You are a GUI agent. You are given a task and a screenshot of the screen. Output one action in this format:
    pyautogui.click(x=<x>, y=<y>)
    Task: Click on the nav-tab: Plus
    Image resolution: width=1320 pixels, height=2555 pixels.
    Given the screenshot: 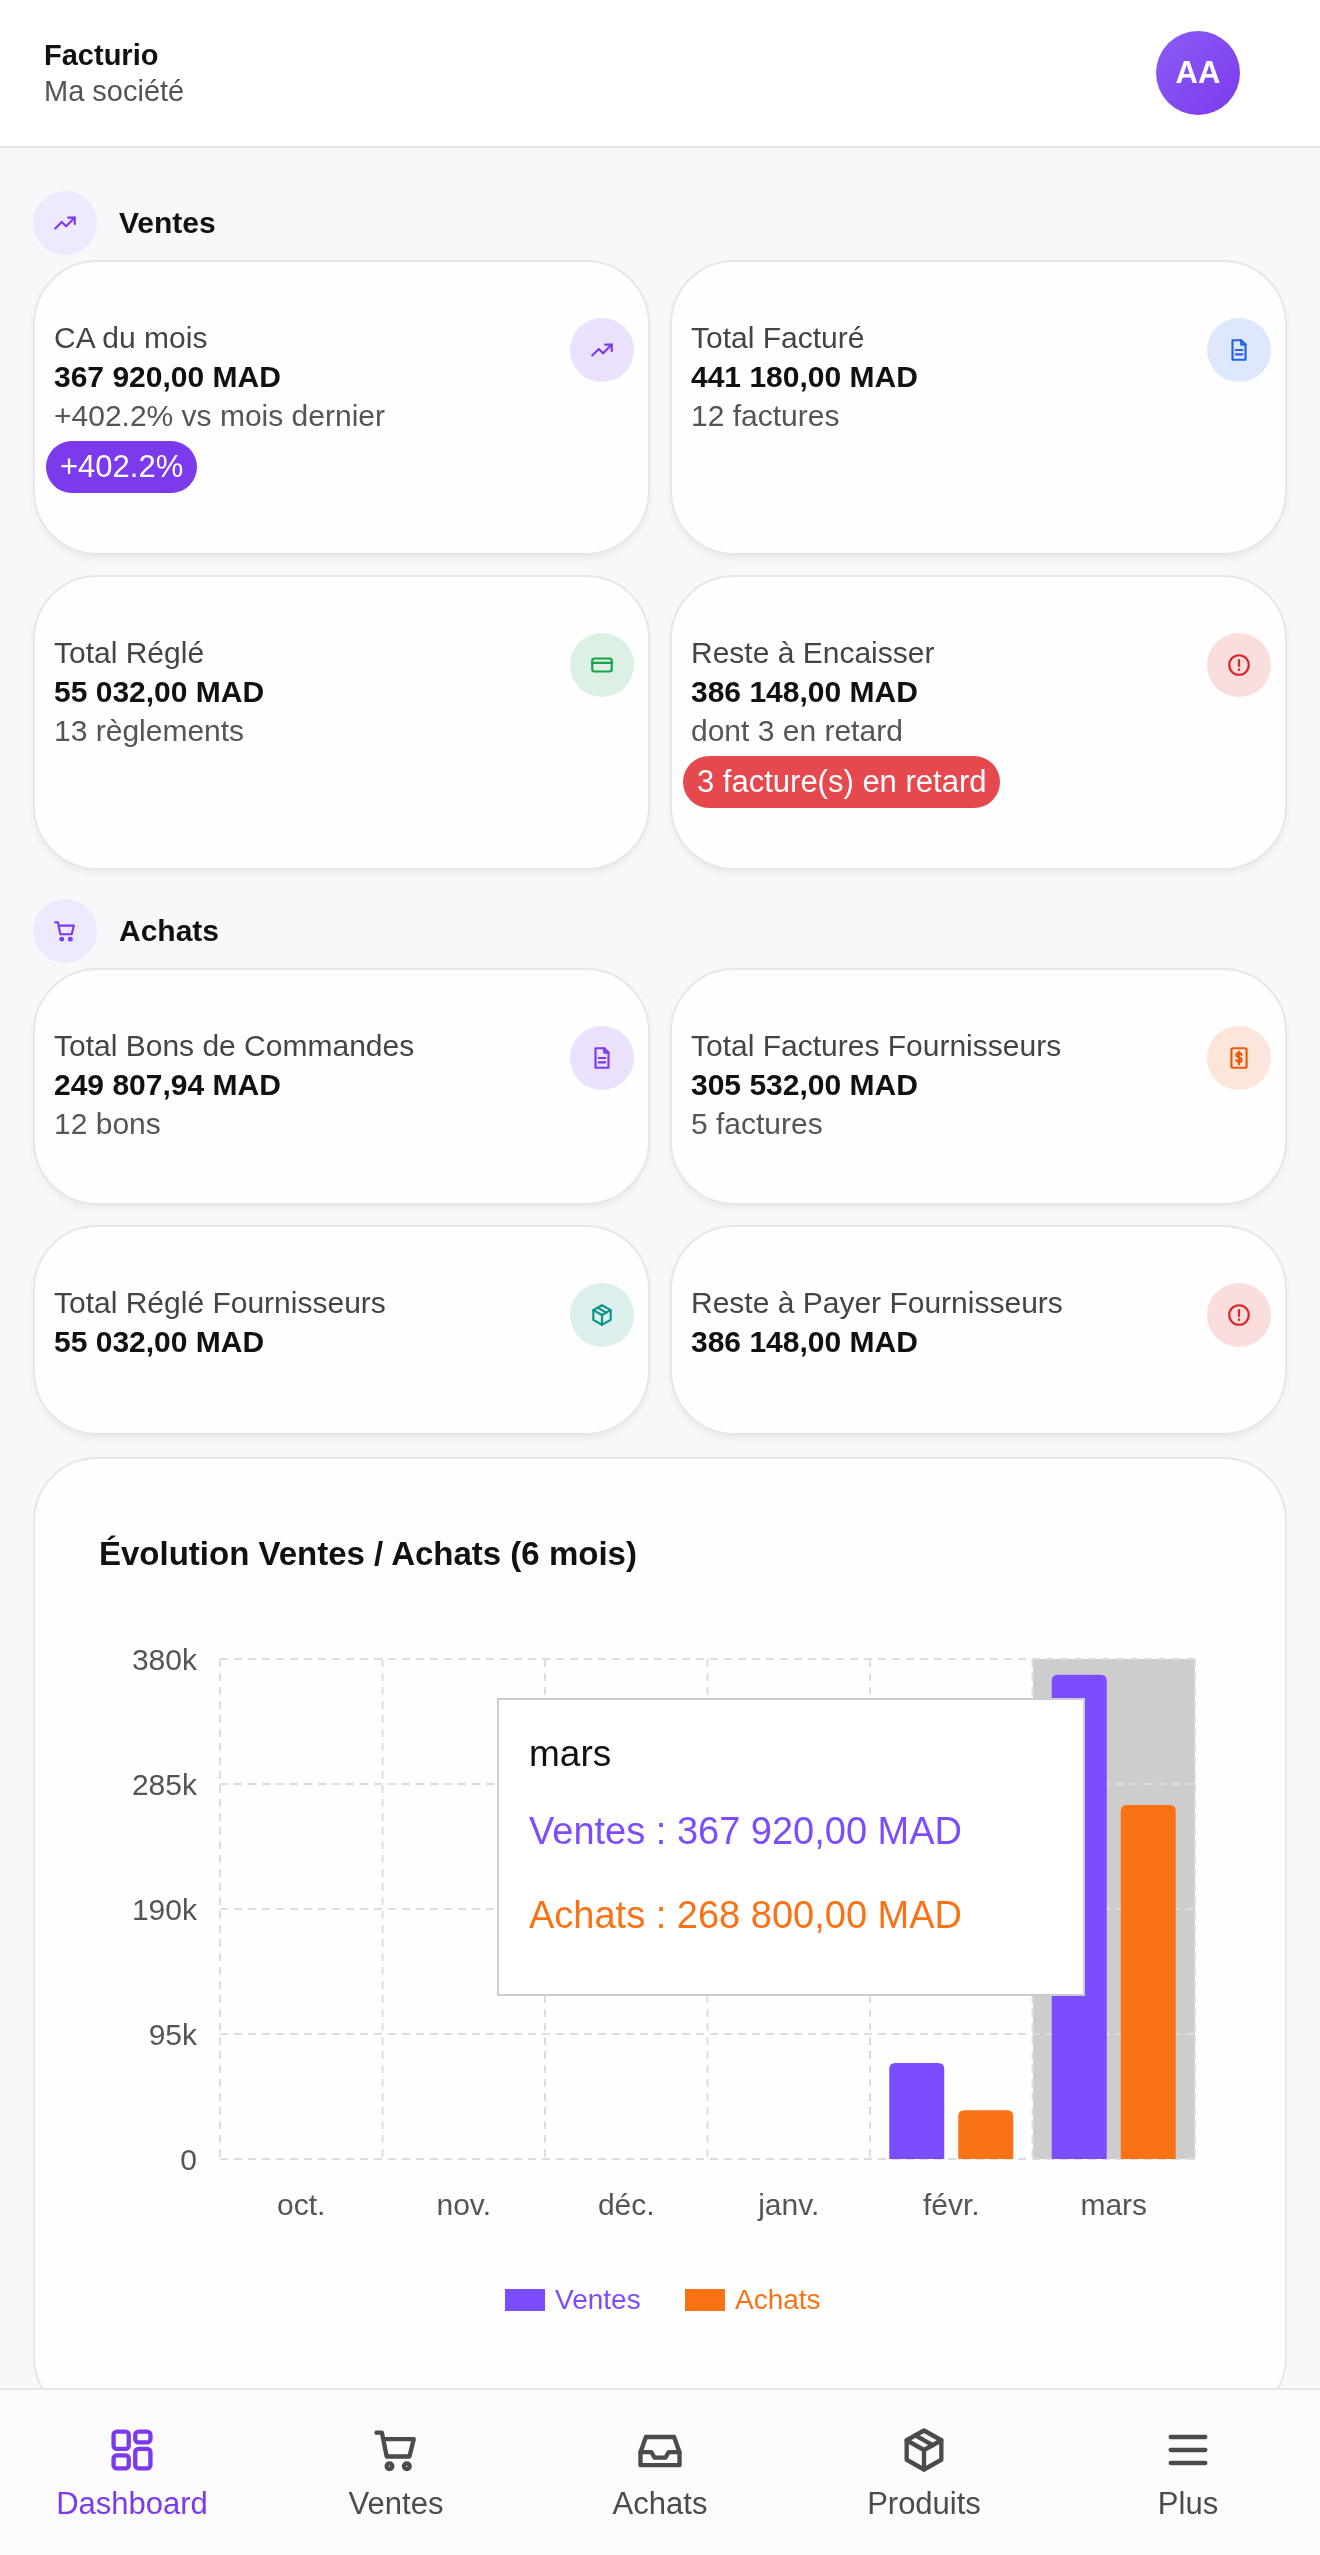 What is the action you would take?
    pyautogui.click(x=1188, y=2472)
    